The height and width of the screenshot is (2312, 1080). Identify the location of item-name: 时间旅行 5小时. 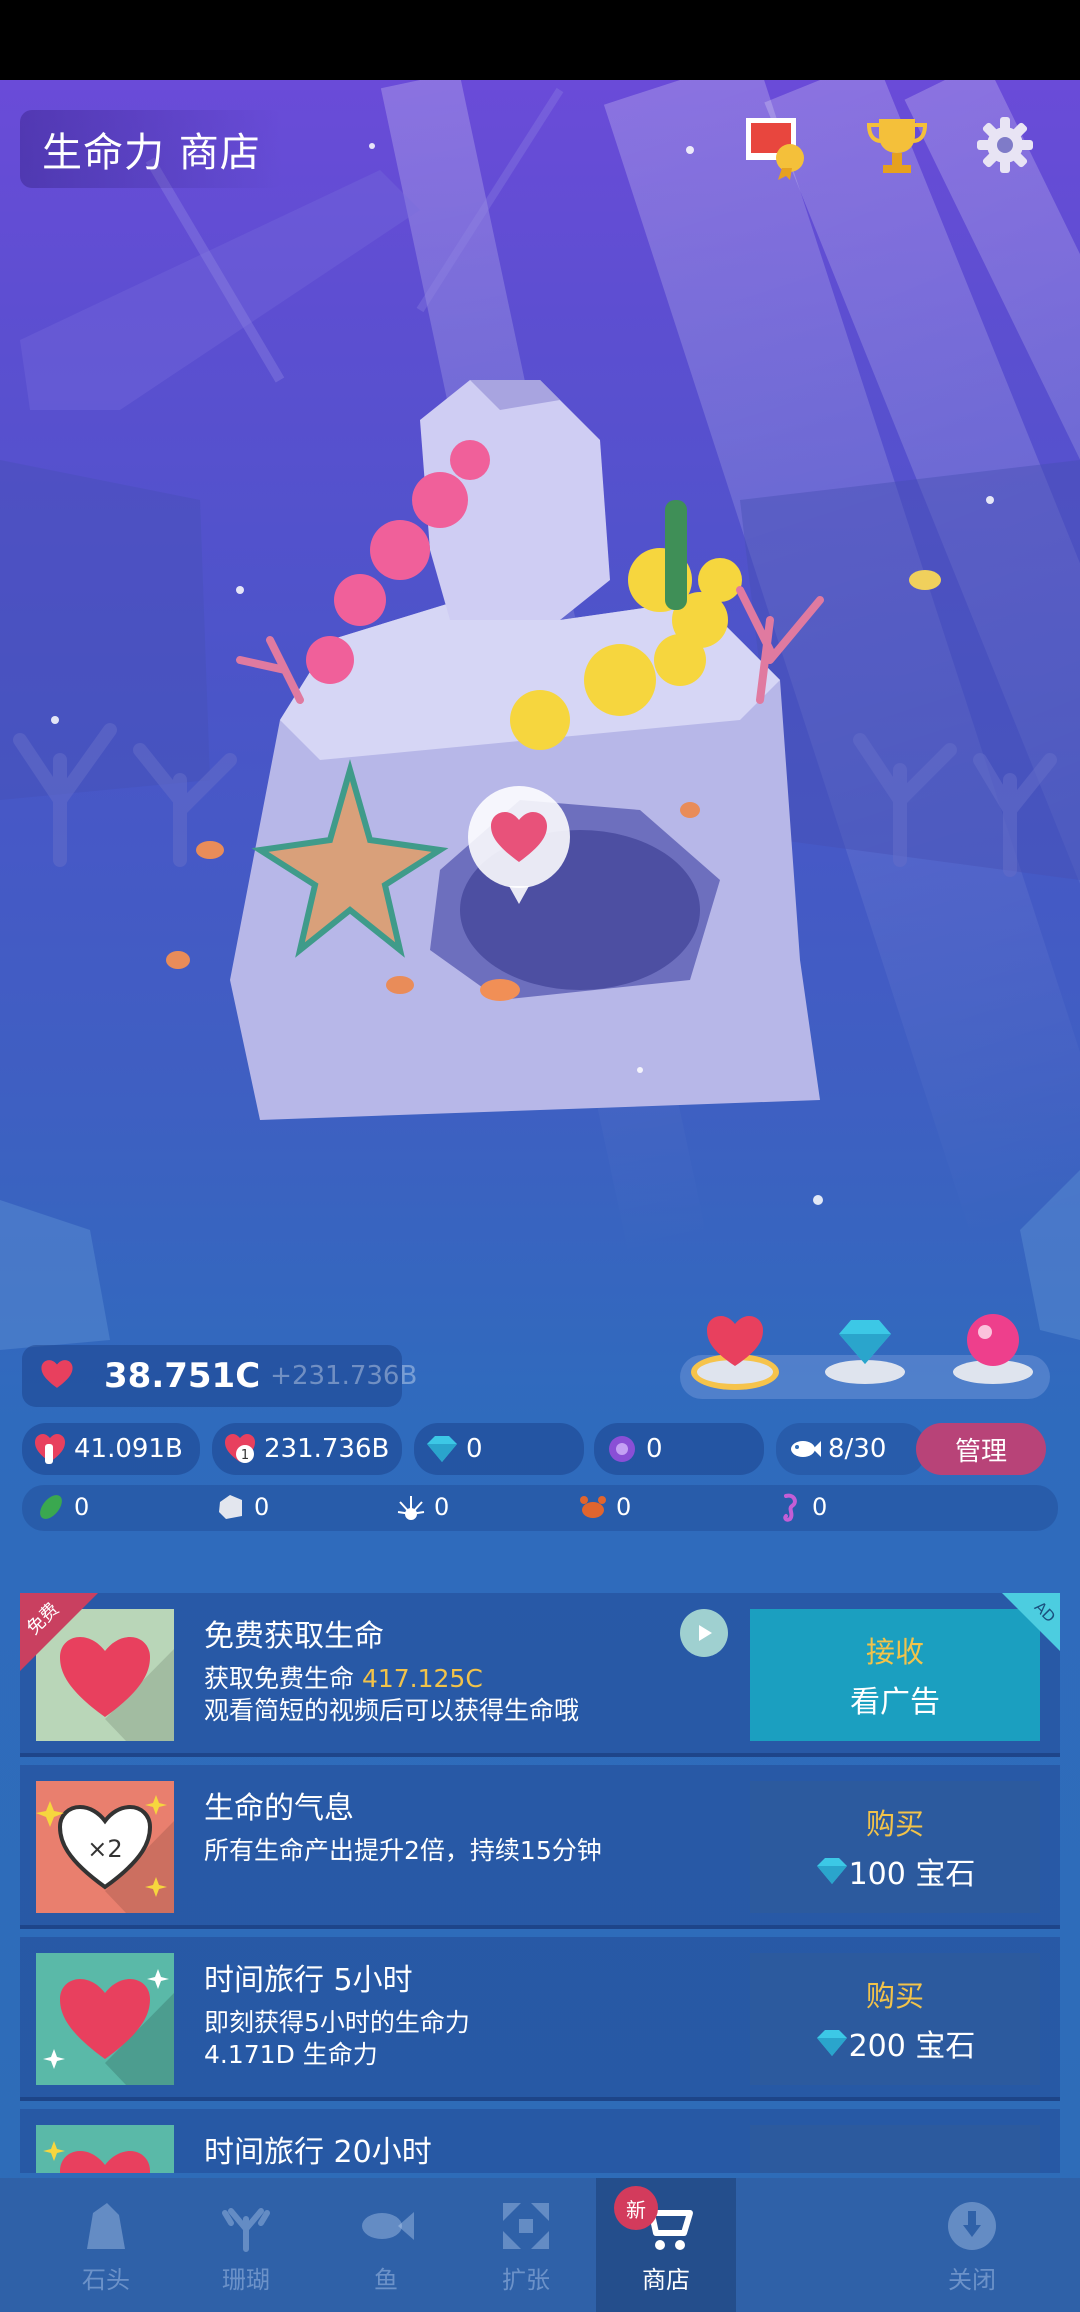
(308, 1980).